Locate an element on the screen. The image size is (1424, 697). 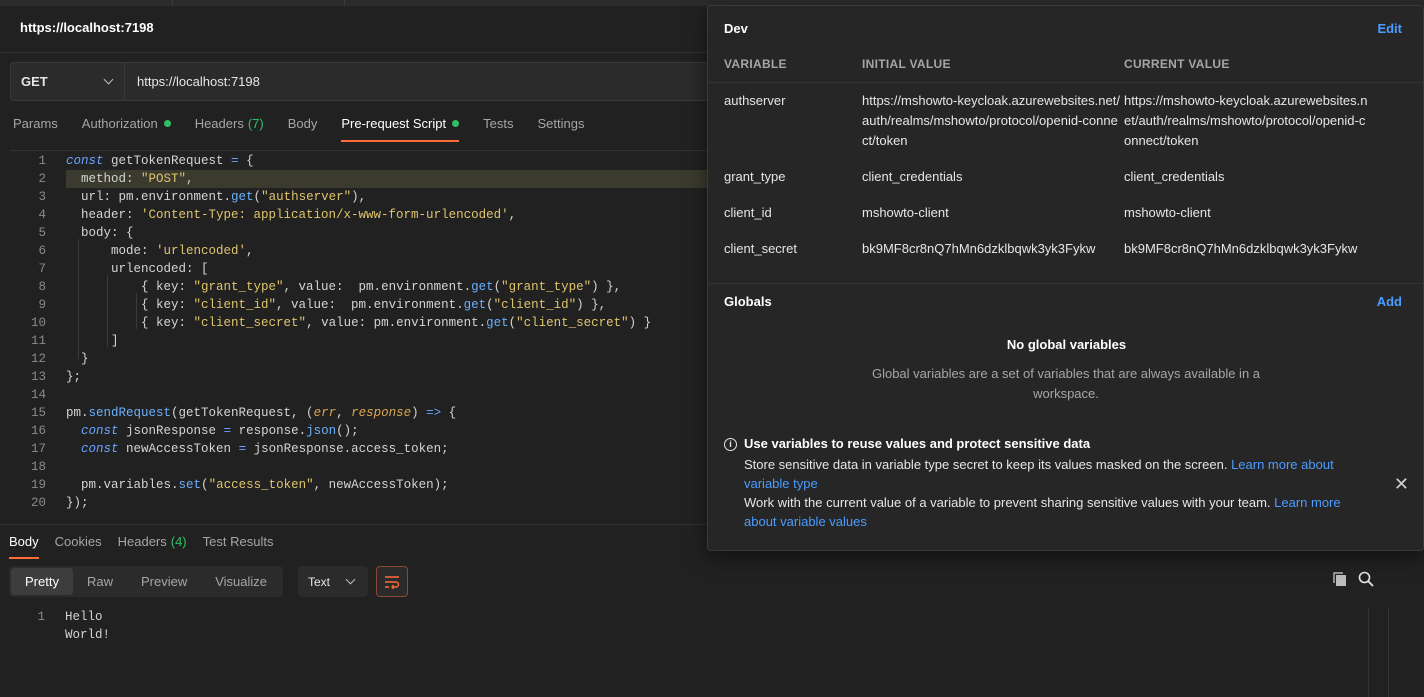
line-number: 10 is located at coordinates (38, 323).